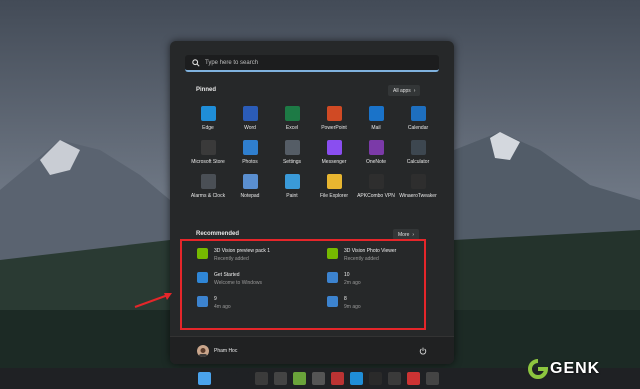 This screenshot has width=640, height=389. What do you see at coordinates (229, 279) in the screenshot?
I see `recommended-item: Get Started Welcome to Windows` at bounding box center [229, 279].